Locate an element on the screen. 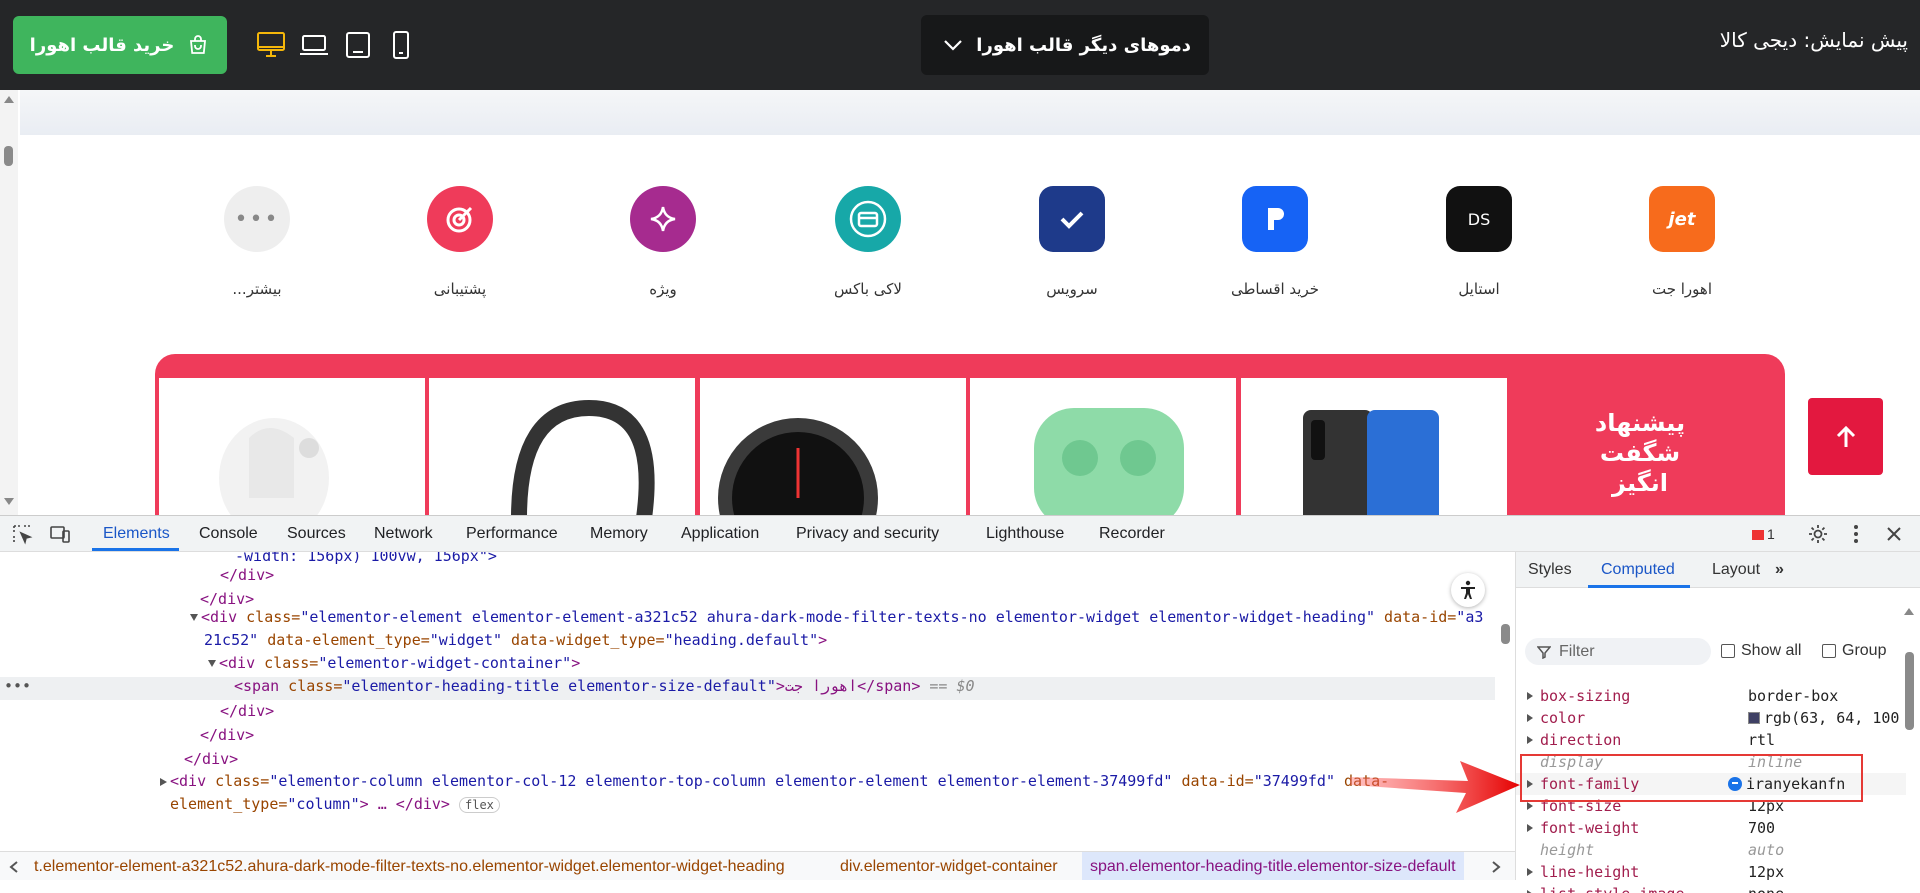 This screenshot has height=893, width=1920. filter-input: Filter is located at coordinates (1618, 651).